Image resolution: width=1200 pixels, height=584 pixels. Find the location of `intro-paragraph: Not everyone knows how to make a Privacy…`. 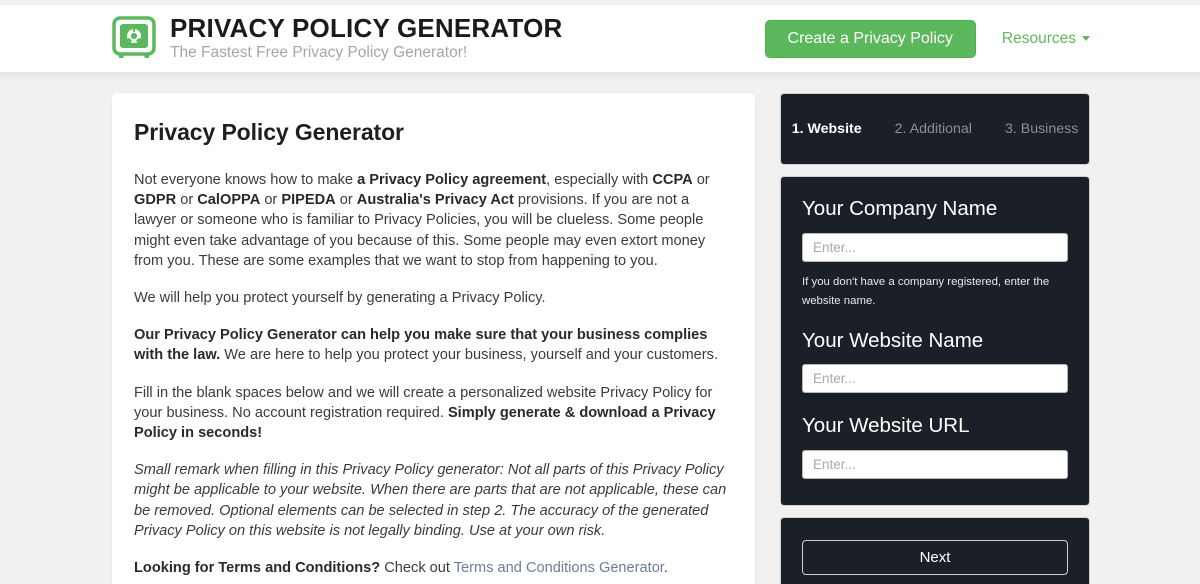

intro-paragraph: Not everyone knows how to make a Privacy… is located at coordinates (433, 220).